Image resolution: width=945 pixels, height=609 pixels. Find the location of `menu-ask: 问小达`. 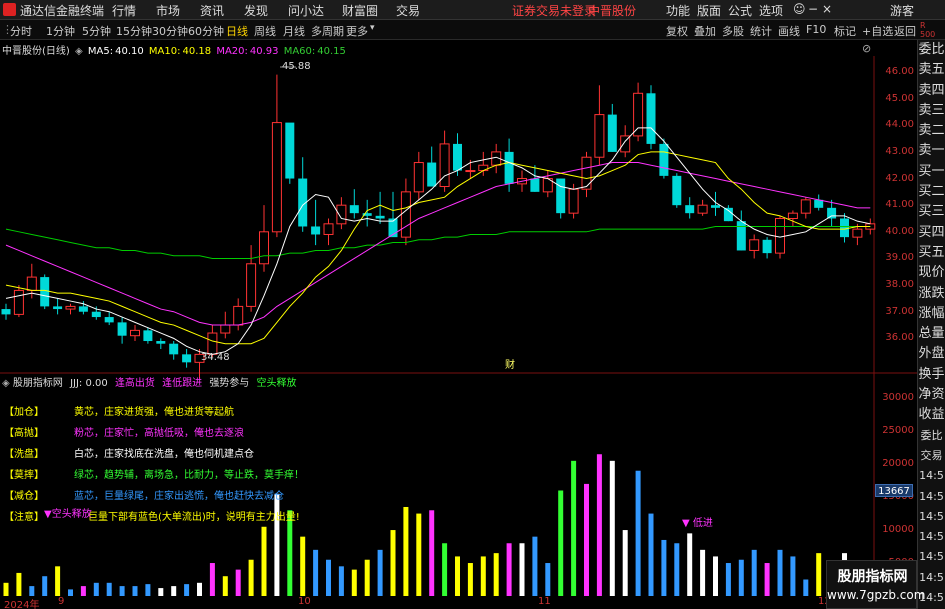

menu-ask: 问小达 is located at coordinates (306, 10).